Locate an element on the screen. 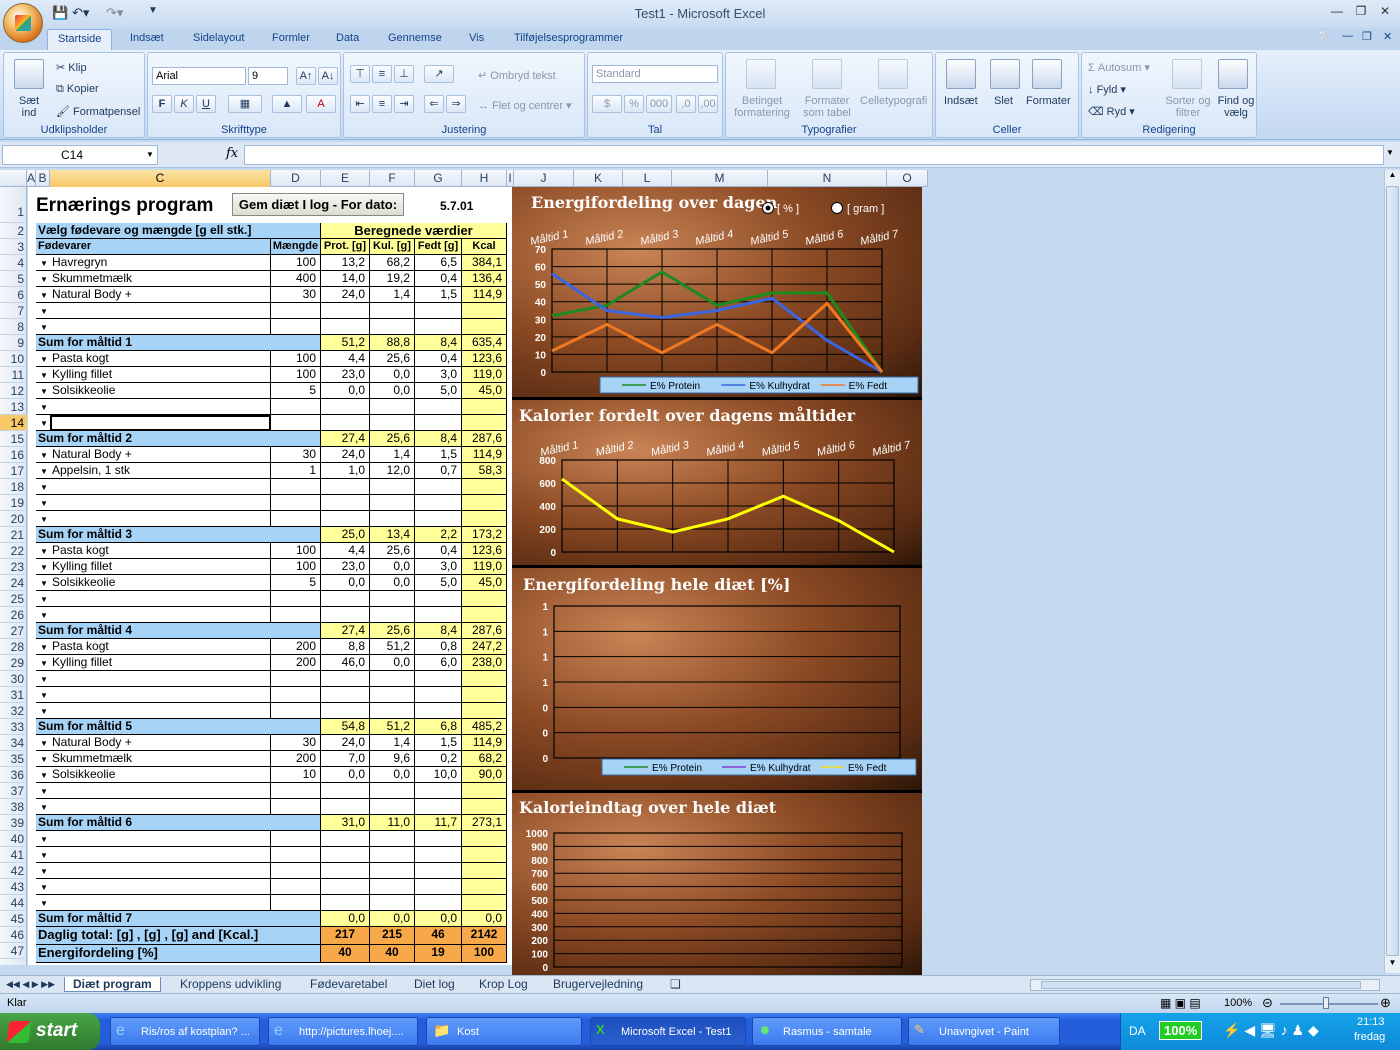 The height and width of the screenshot is (1050, 1400). scroll-up-icon: ▲ is located at coordinates (1392, 177).